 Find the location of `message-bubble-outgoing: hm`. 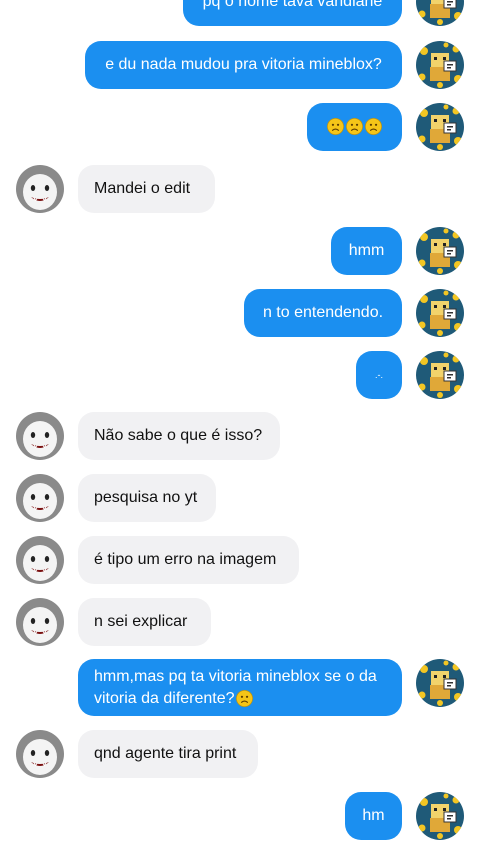

message-bubble-outgoing: hm is located at coordinates (373, 816).